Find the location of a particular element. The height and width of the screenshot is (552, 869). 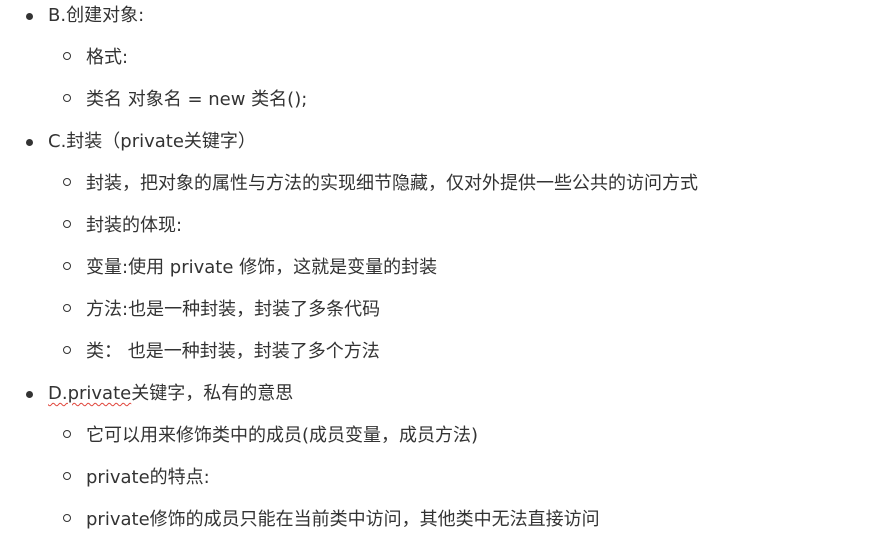

spellcheck-word: D.private is located at coordinates (90, 393).